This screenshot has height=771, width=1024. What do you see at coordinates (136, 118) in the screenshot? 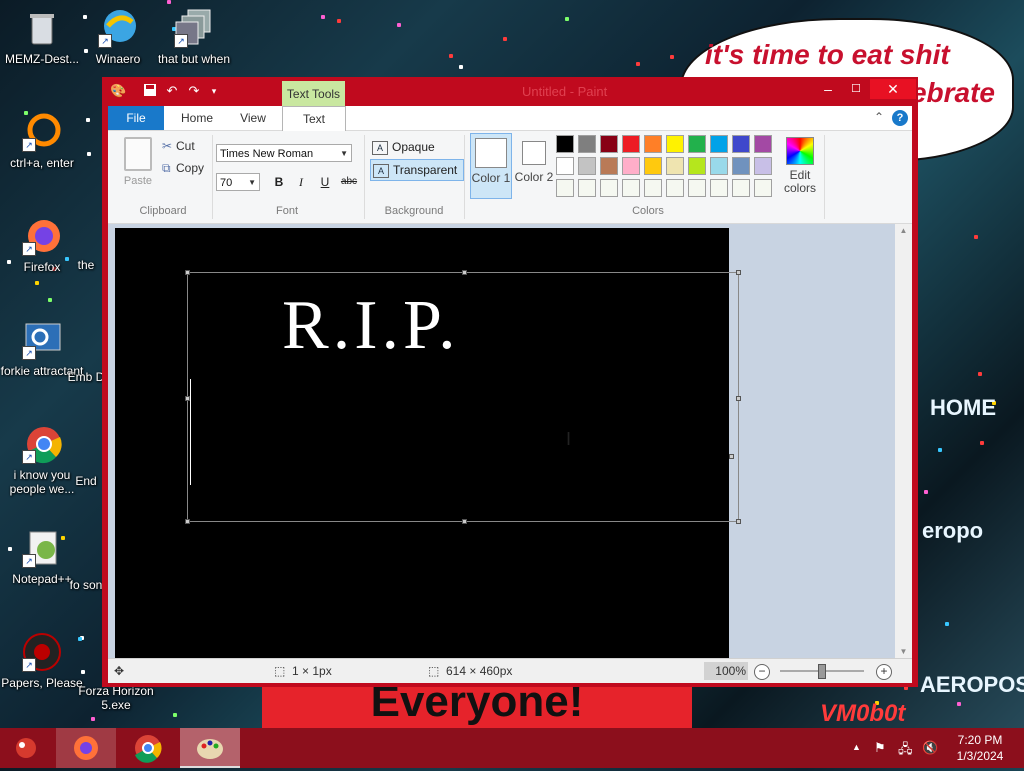
I see `tab-file: File` at bounding box center [136, 118].